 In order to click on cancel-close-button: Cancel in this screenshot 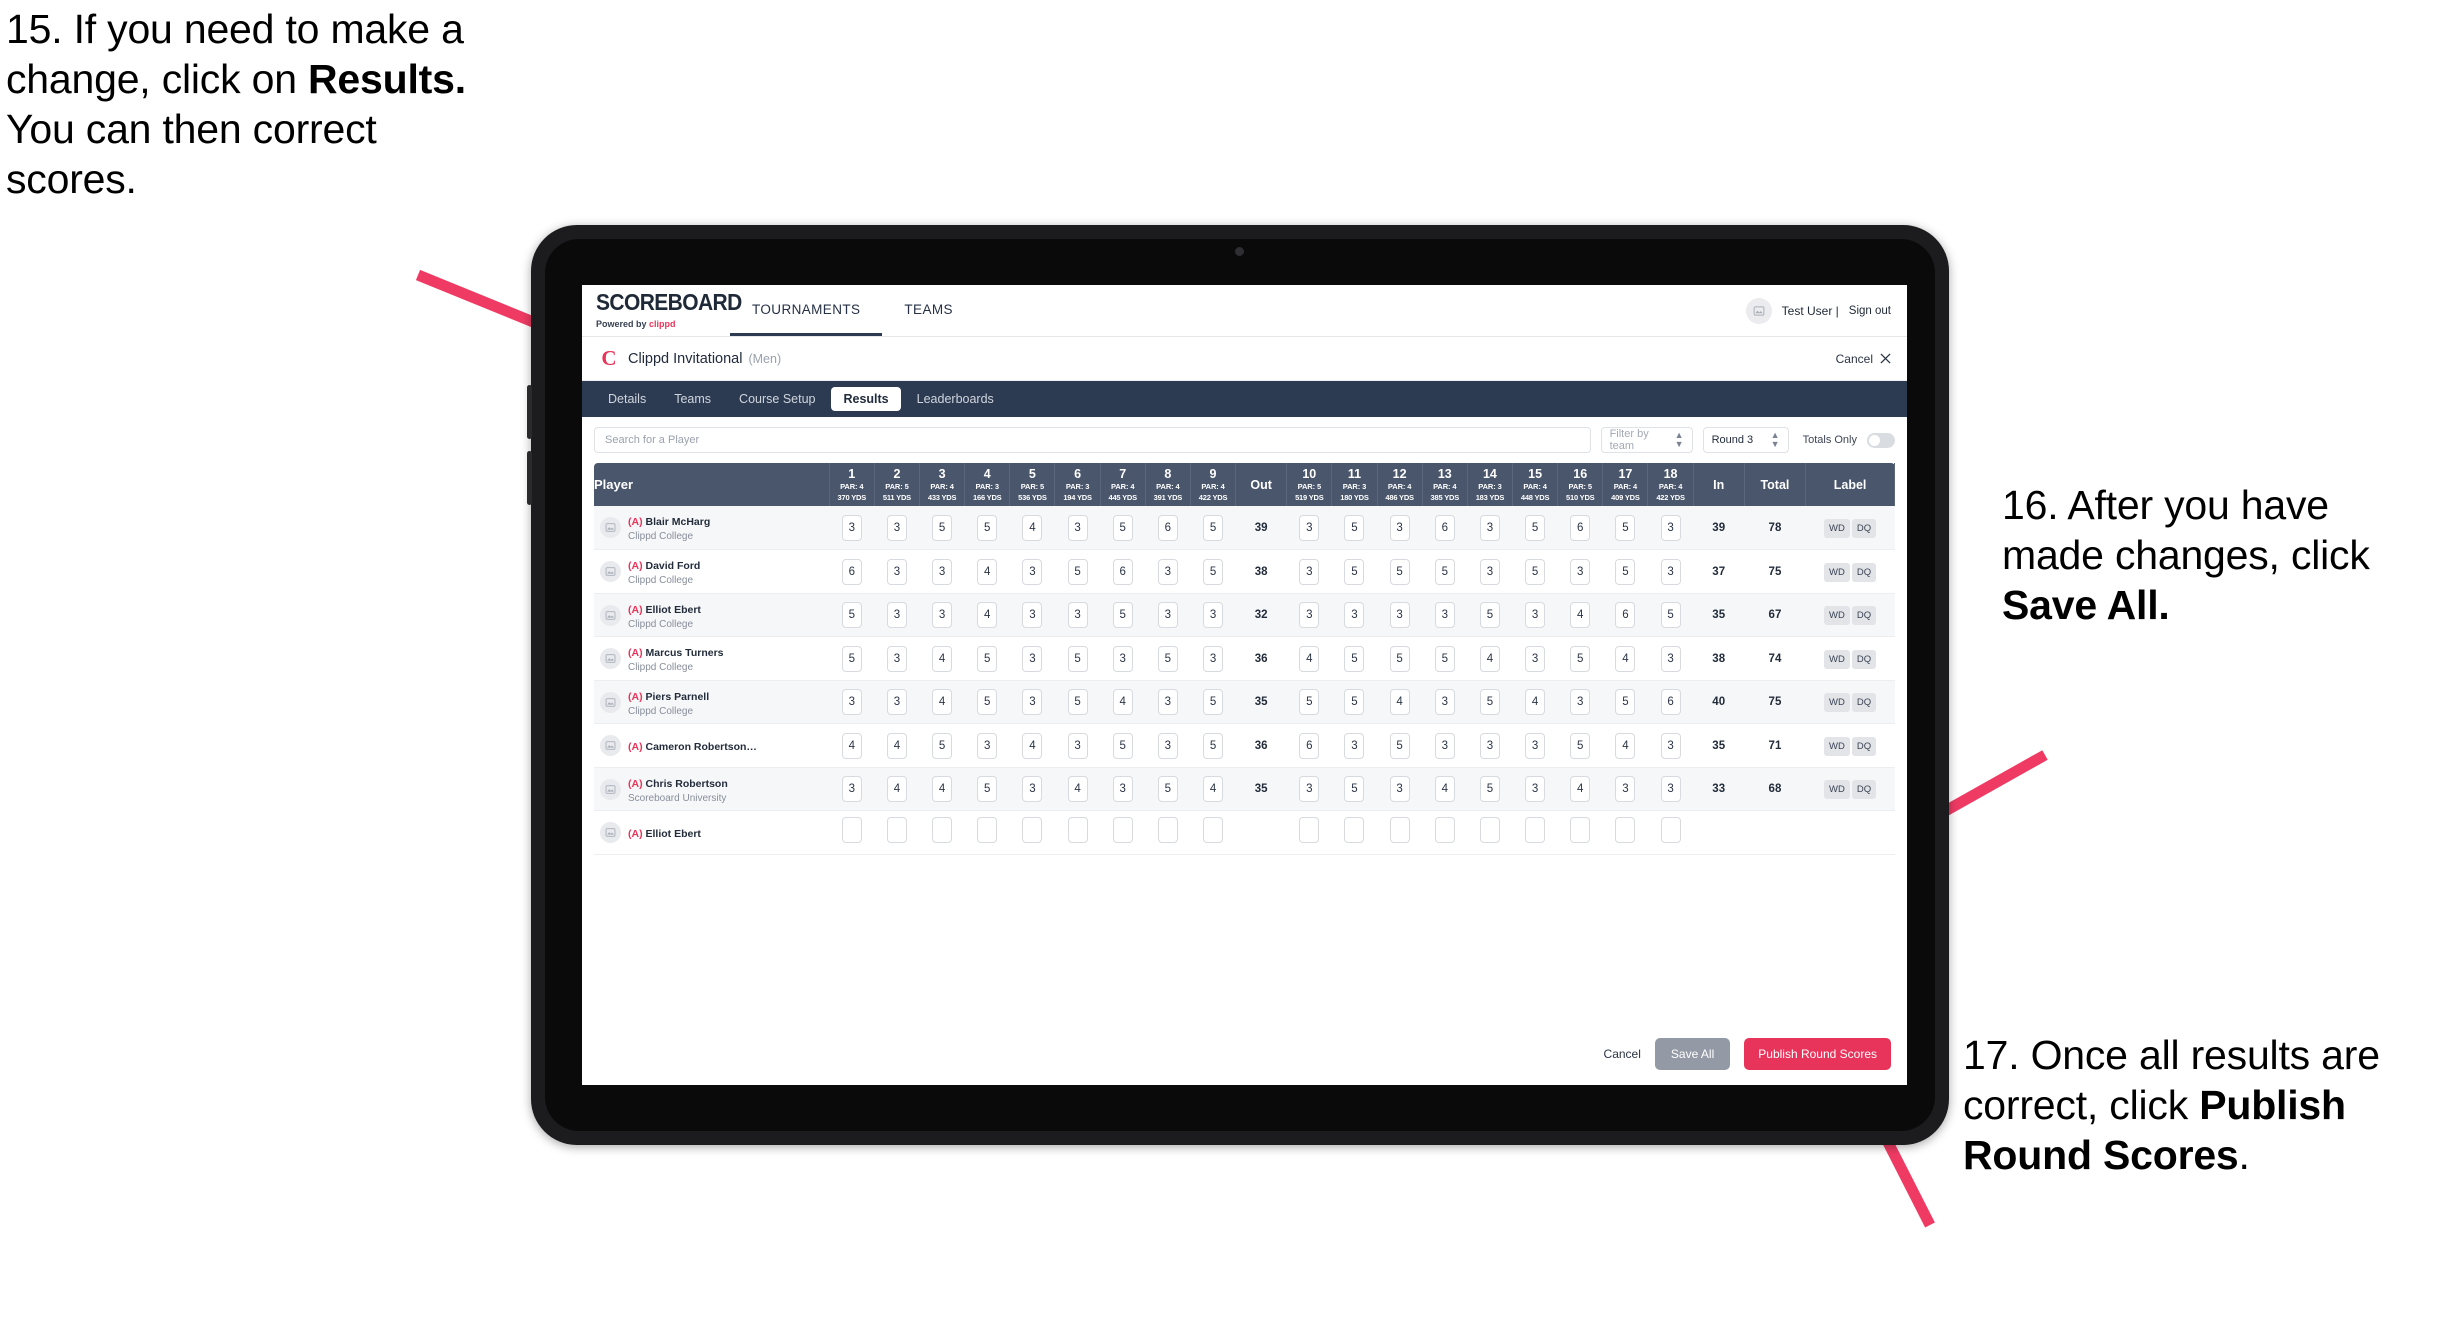, I will do `click(1863, 359)`.